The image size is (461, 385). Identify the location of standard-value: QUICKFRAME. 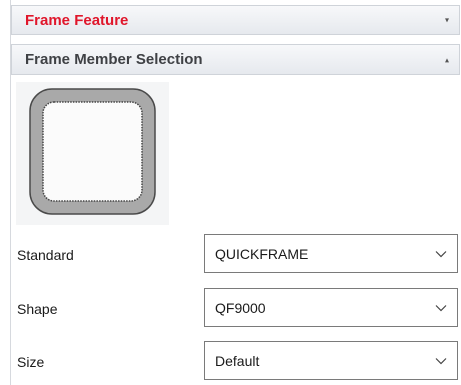
(262, 253).